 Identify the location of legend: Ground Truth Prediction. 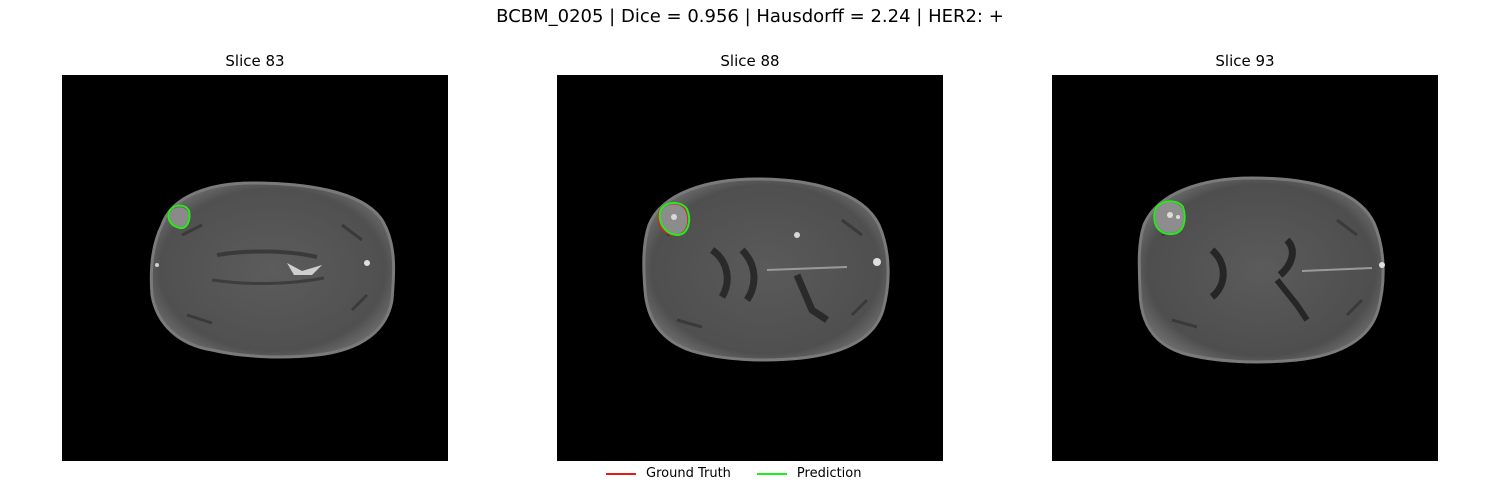
(747, 473).